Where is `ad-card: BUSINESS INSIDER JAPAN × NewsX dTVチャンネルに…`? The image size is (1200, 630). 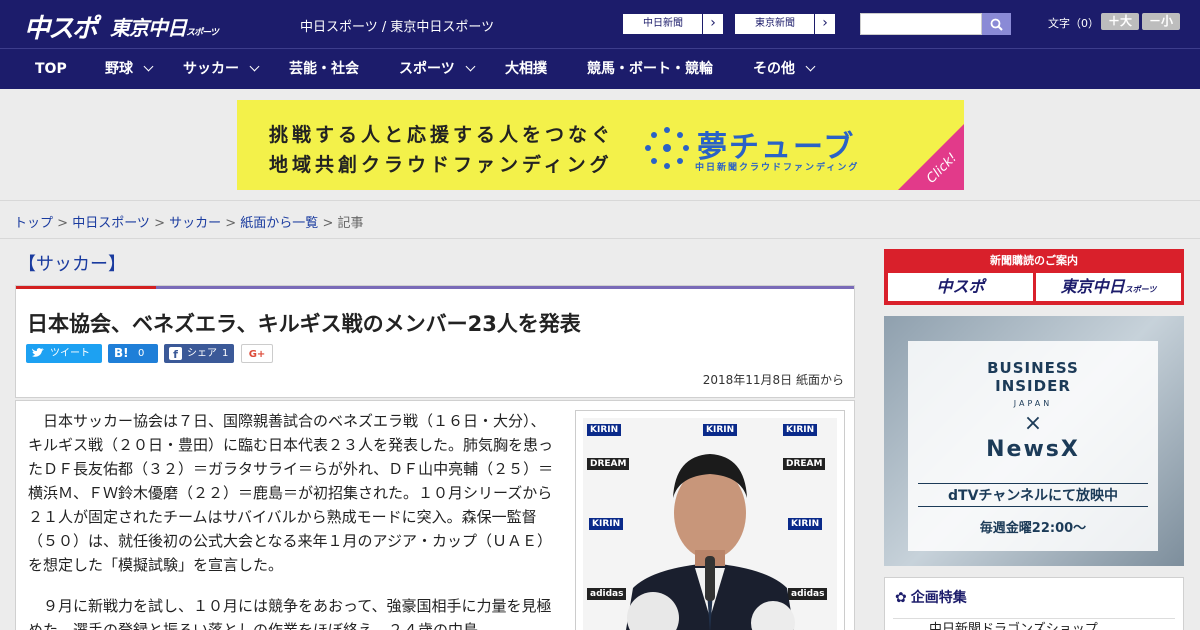 ad-card: BUSINESS INSIDER JAPAN × NewsX dTVチャンネルに… is located at coordinates (1033, 446).